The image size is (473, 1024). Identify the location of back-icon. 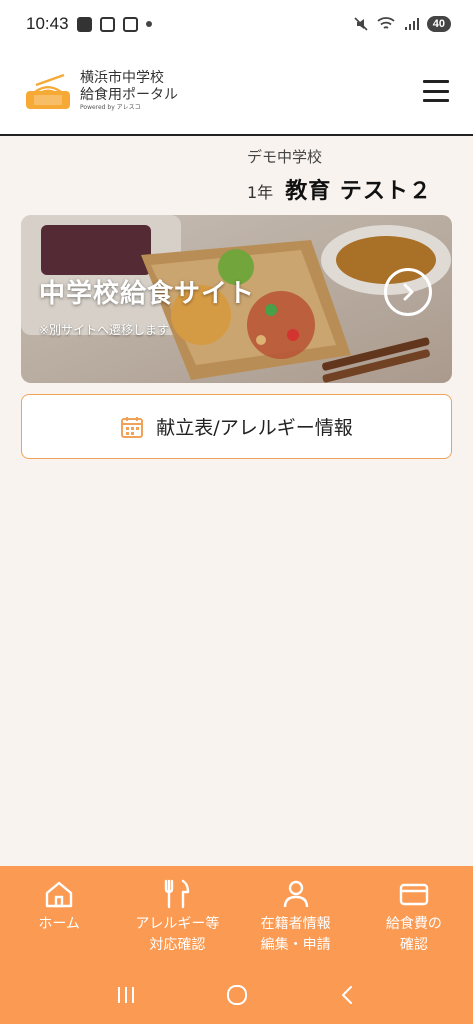
(348, 995).